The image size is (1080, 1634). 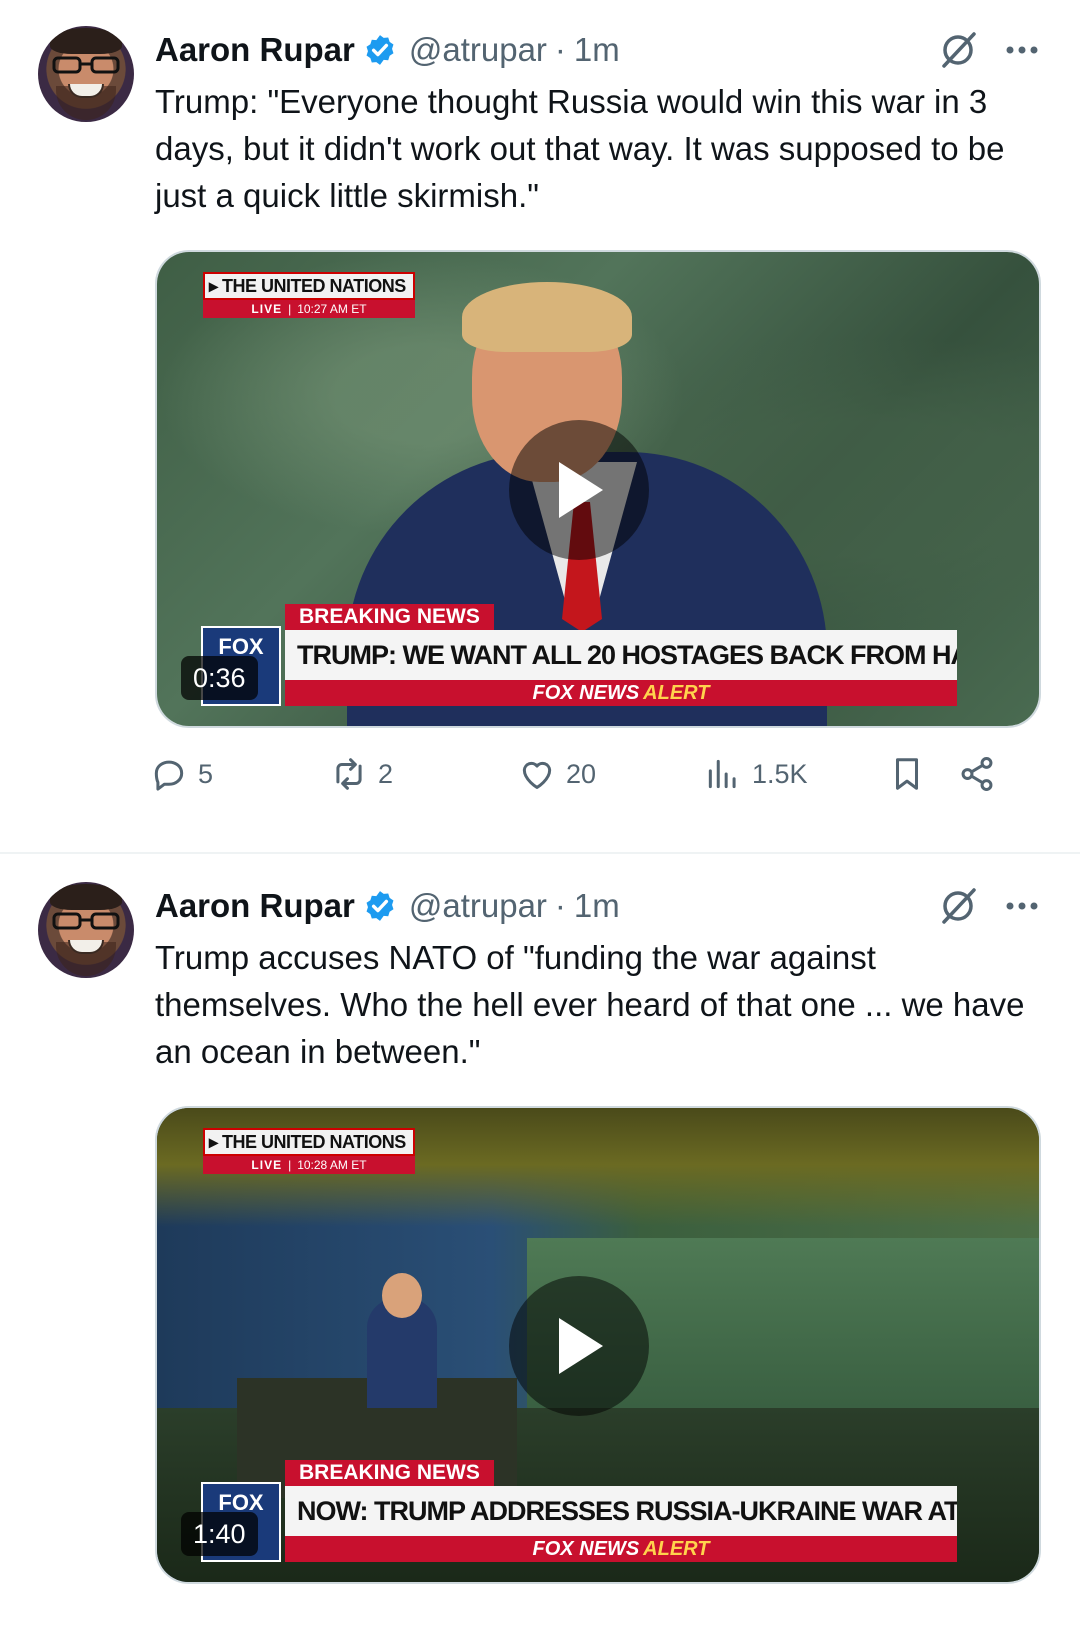 I want to click on bookmark-button, so click(x=907, y=774).